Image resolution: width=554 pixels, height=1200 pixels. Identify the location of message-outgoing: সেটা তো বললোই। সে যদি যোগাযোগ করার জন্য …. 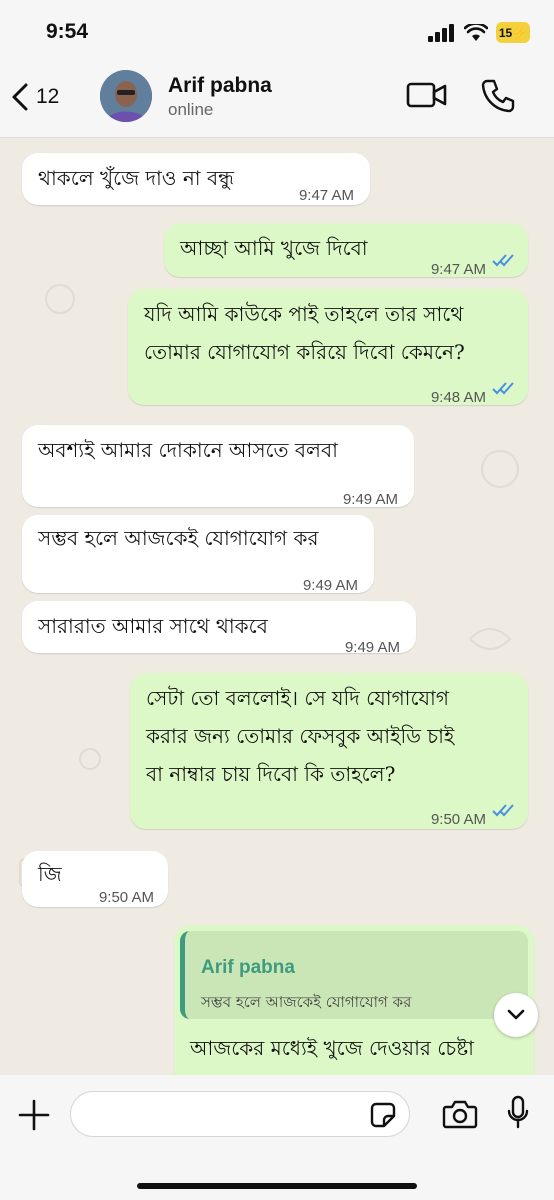
(329, 751).